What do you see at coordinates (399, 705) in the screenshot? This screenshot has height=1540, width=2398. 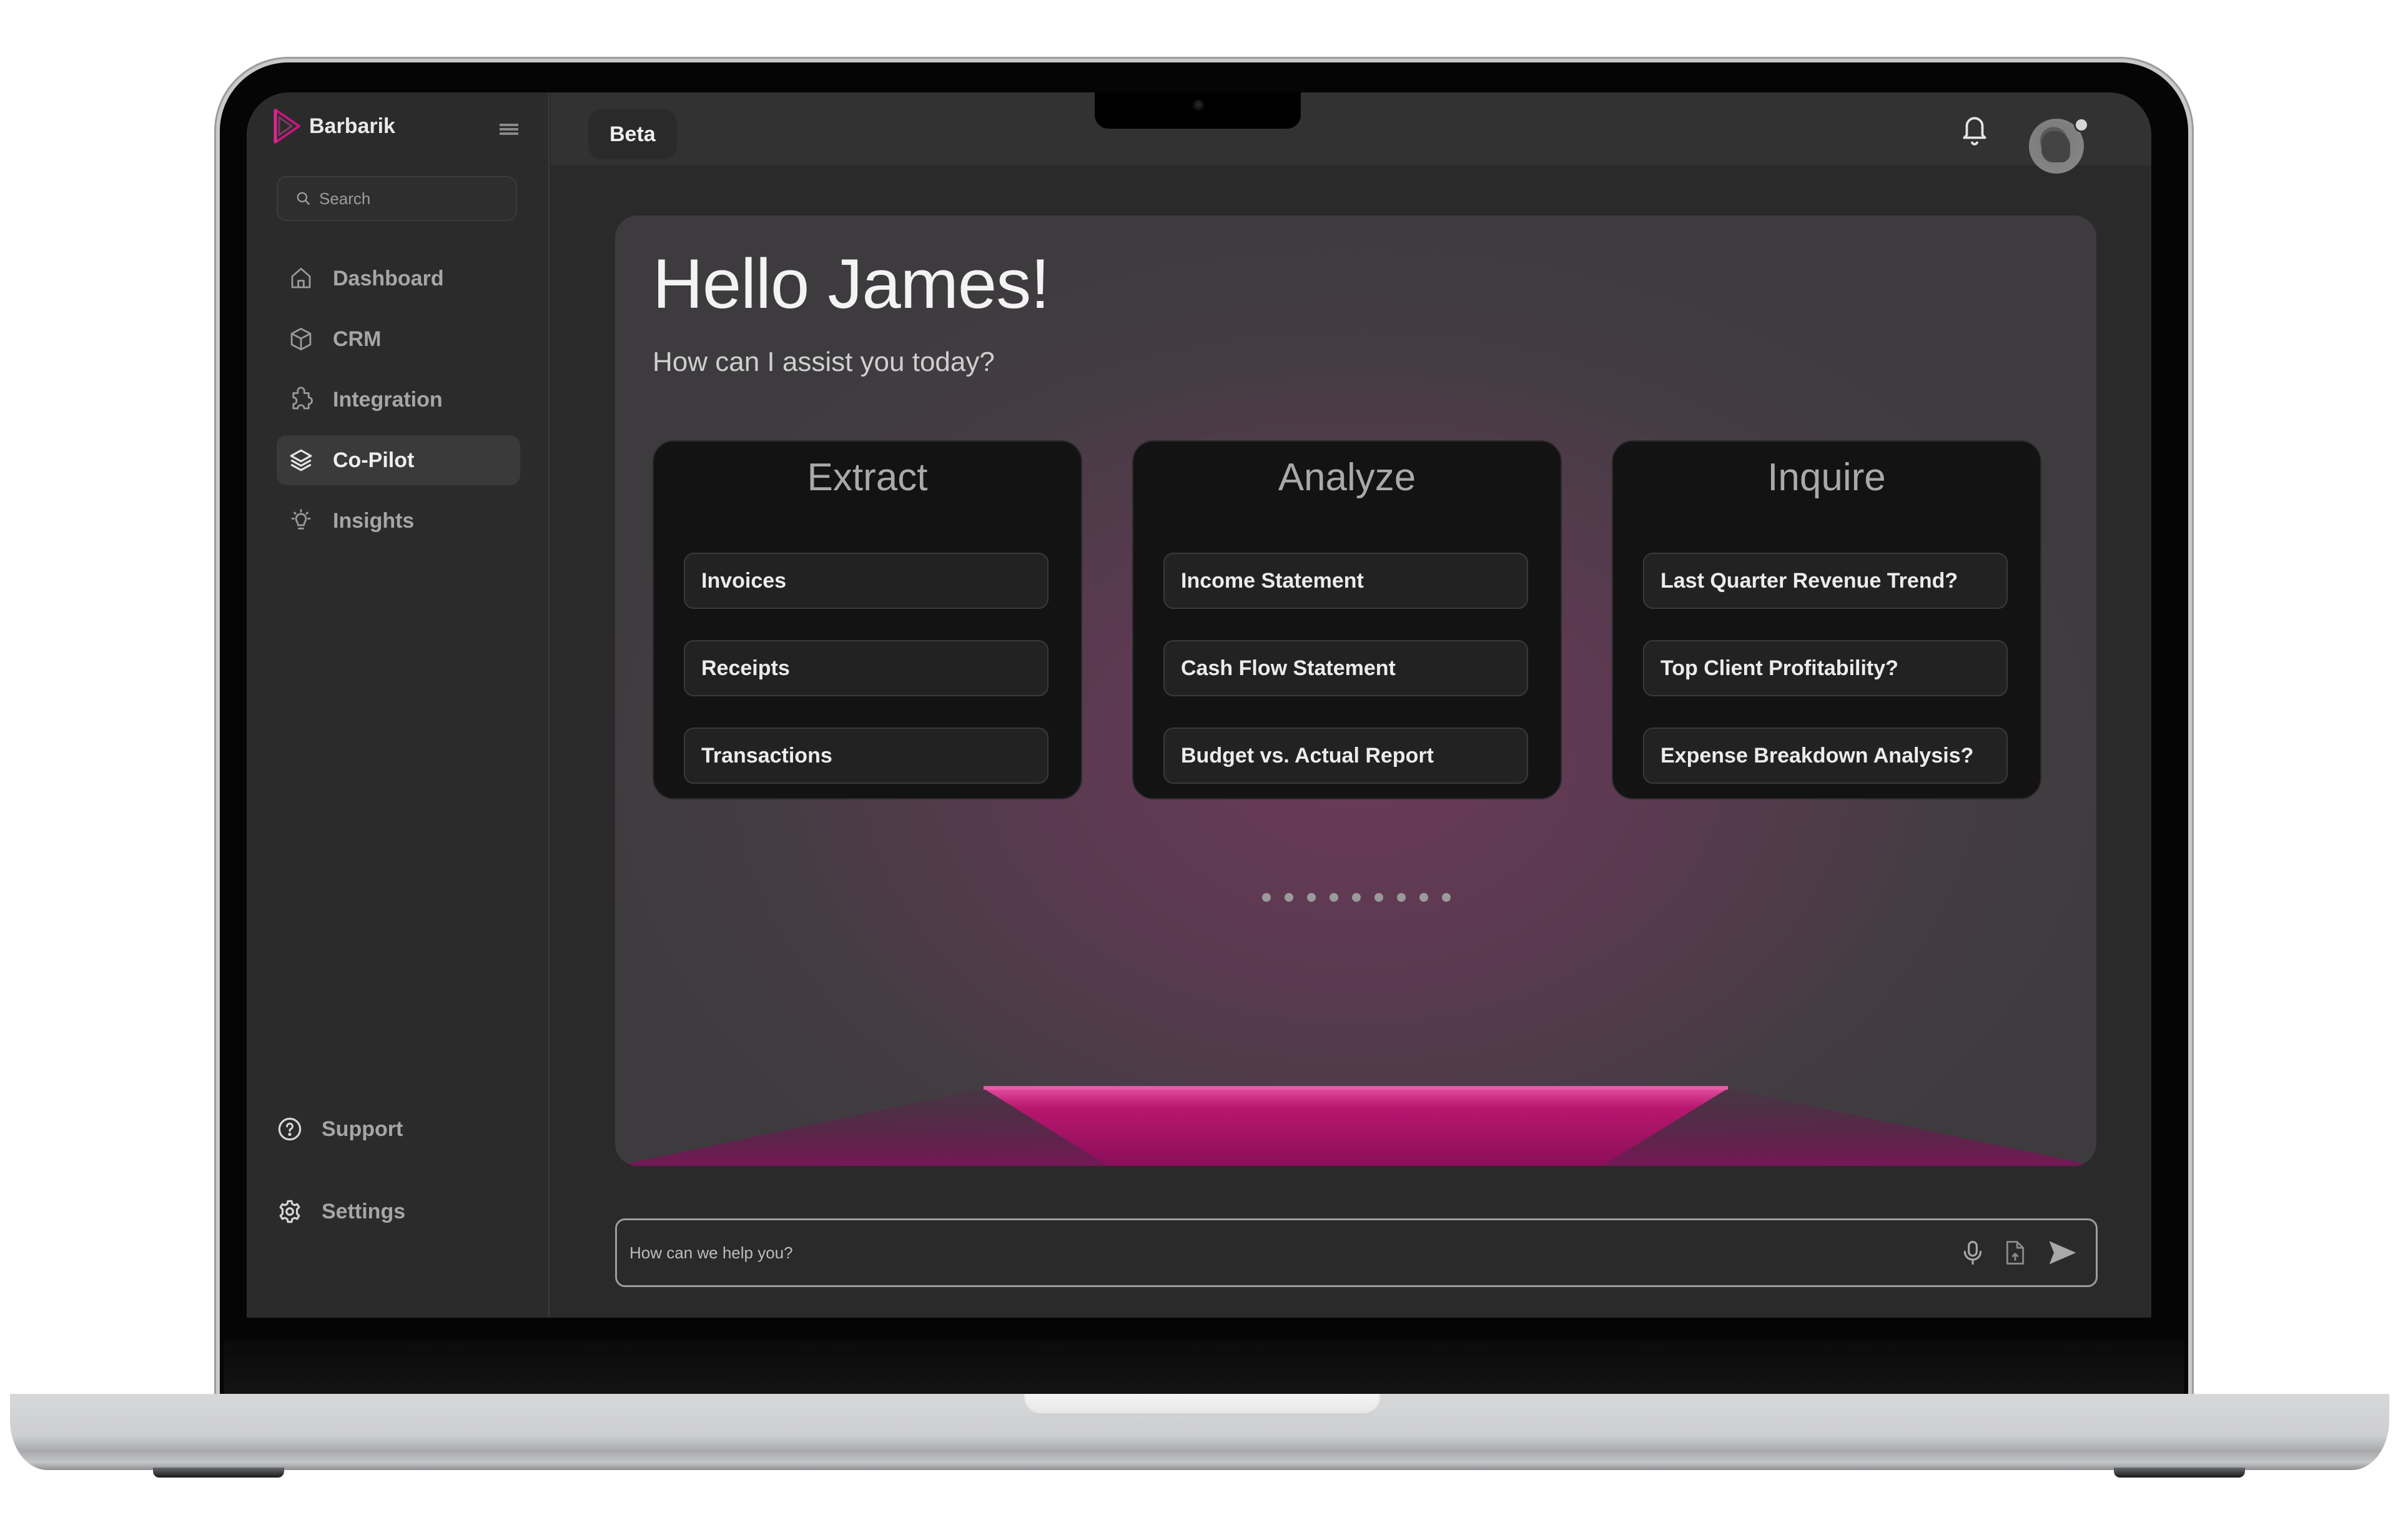 I see `sidebar: Barbarik Dashboard` at bounding box center [399, 705].